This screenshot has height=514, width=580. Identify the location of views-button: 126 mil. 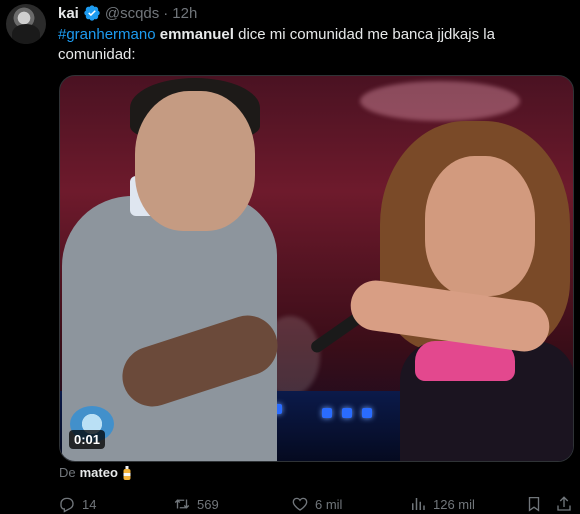
(442, 504).